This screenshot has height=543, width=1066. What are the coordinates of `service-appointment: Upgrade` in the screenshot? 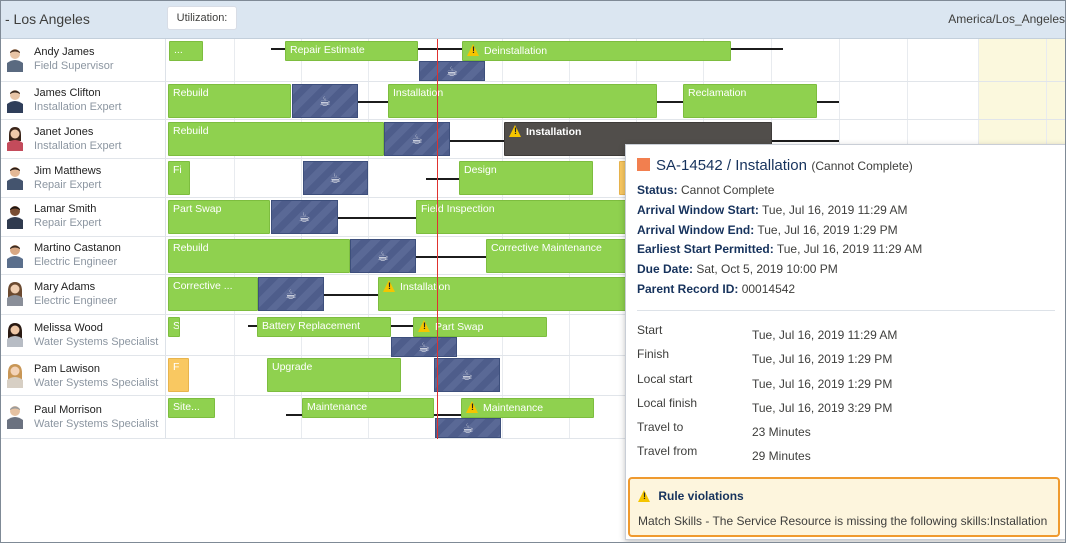 It's located at (334, 375).